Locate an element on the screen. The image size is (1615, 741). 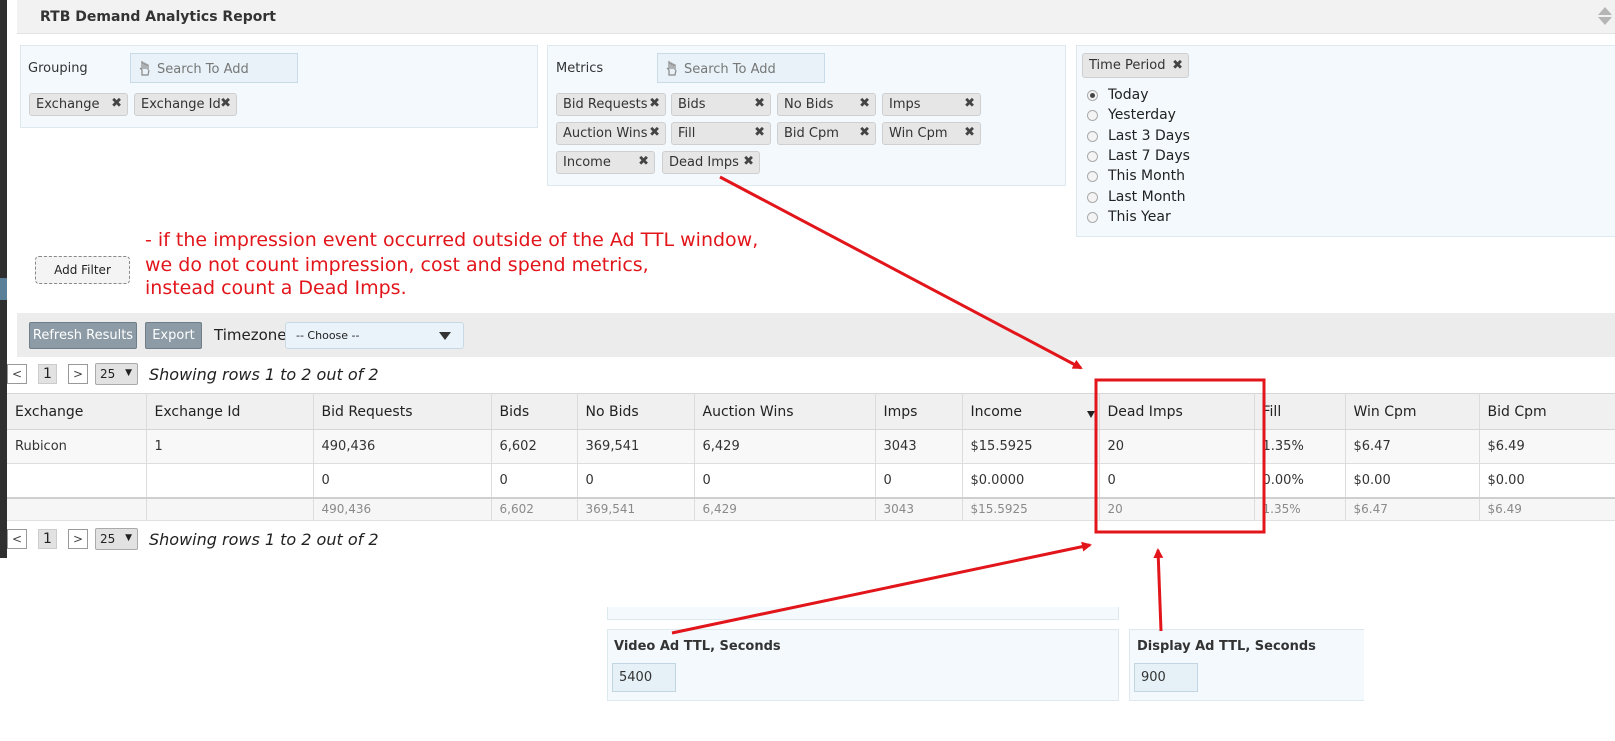
timezone-select: -- Choose -- is located at coordinates (374, 335).